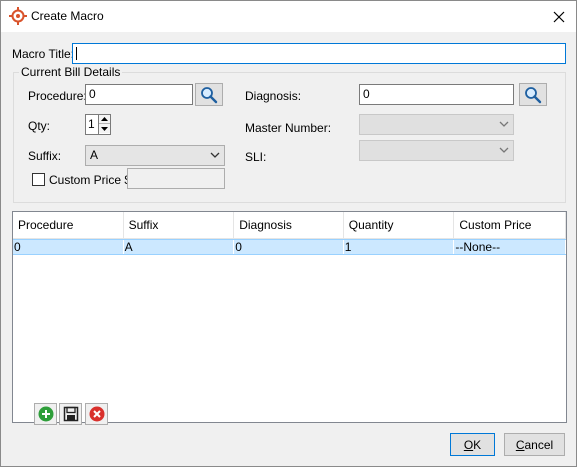 The image size is (577, 467). What do you see at coordinates (76, 54) in the screenshot?
I see `text-caret` at bounding box center [76, 54].